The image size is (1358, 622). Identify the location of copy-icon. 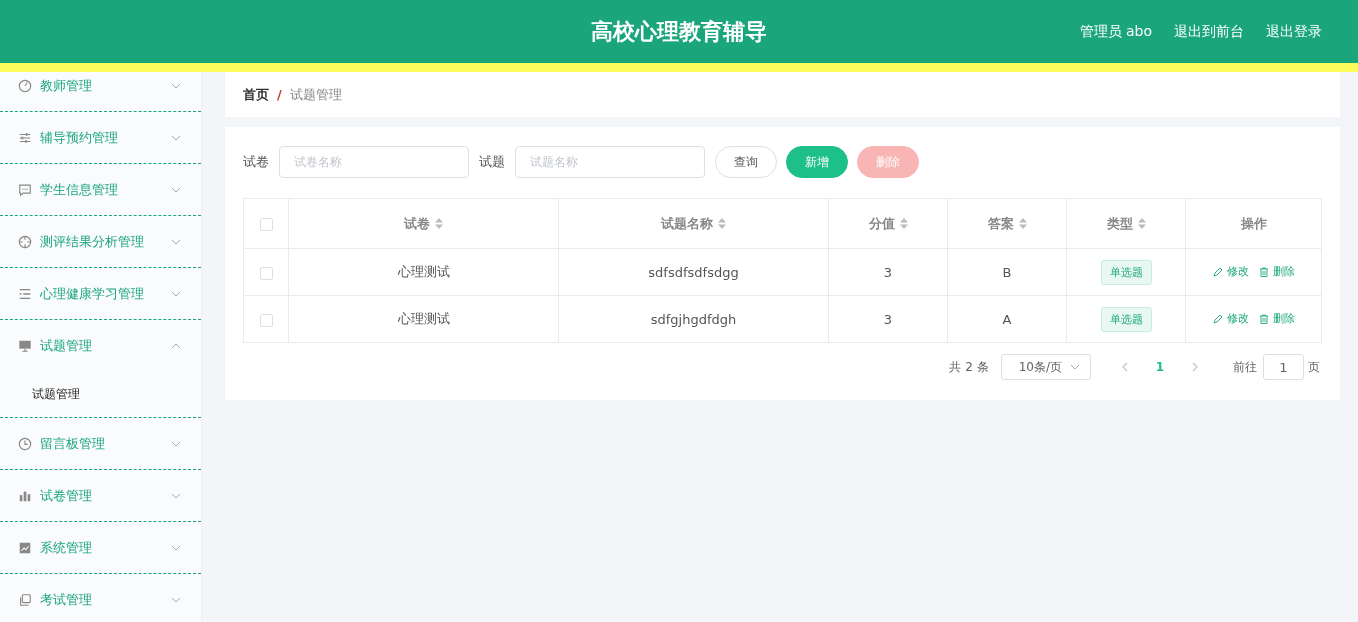
(25, 599).